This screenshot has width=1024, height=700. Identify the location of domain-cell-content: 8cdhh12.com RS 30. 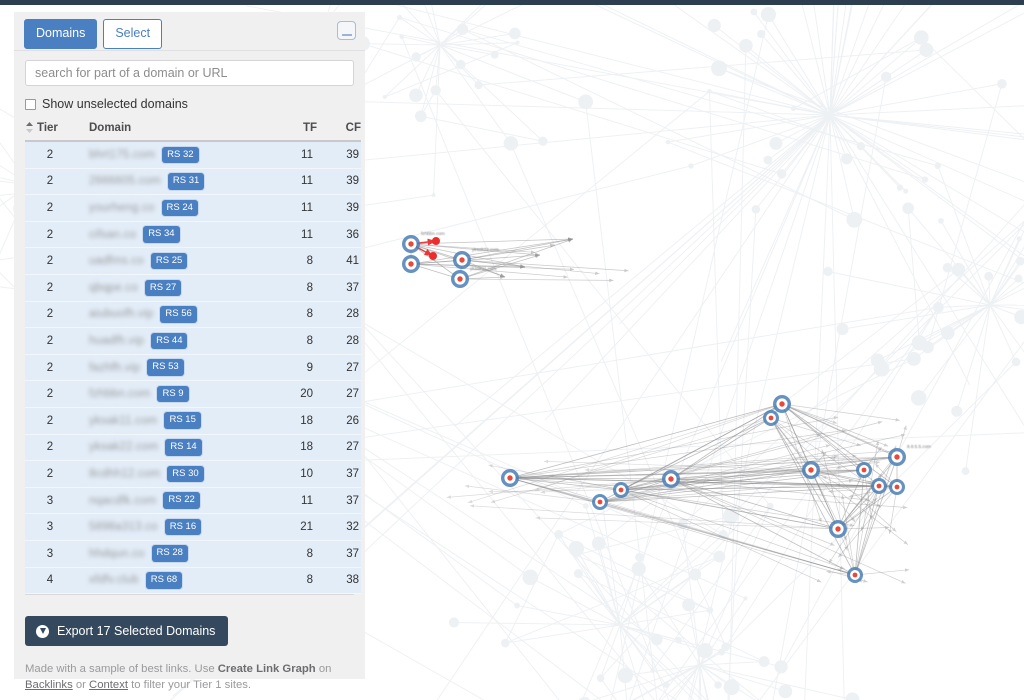
(179, 474).